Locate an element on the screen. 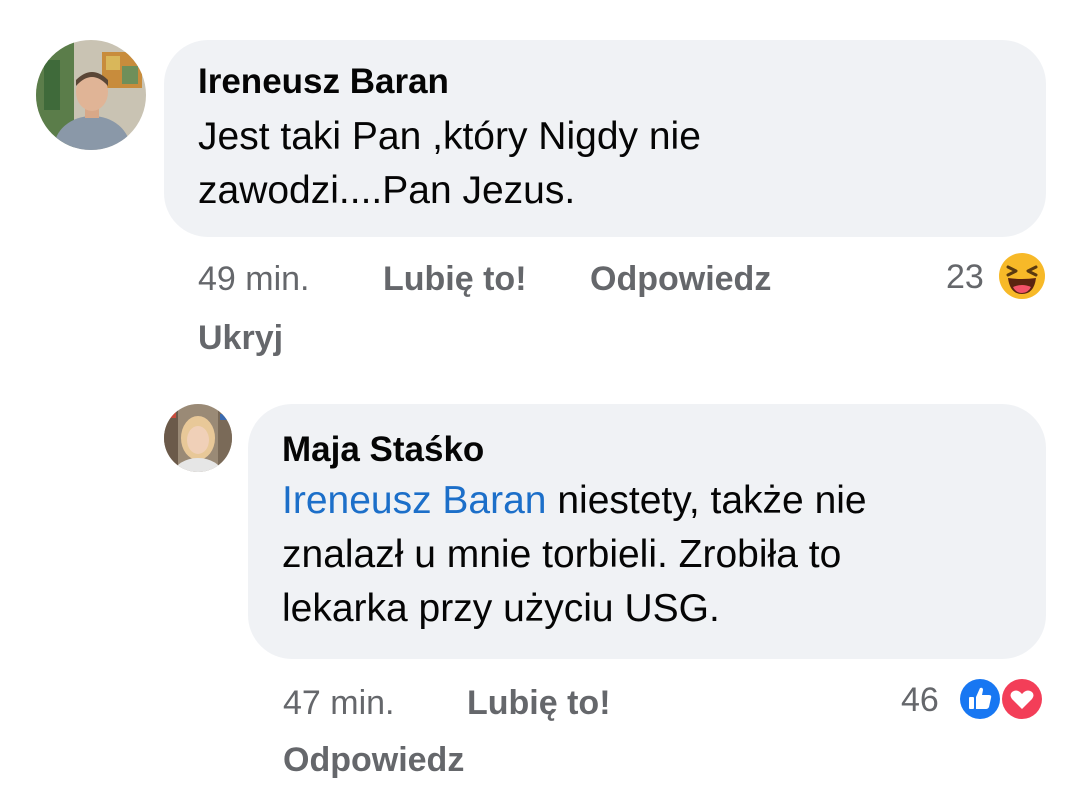  mention-link: Ireneusz Baran is located at coordinates (414, 500).